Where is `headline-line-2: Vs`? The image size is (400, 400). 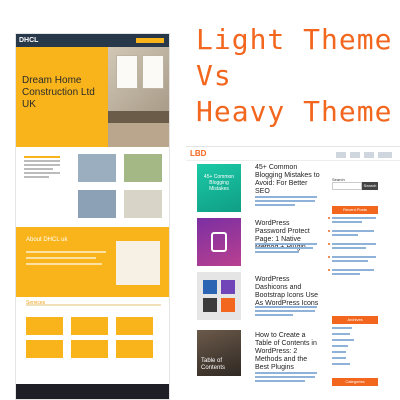
headline-line-2: Vs is located at coordinates (214, 75).